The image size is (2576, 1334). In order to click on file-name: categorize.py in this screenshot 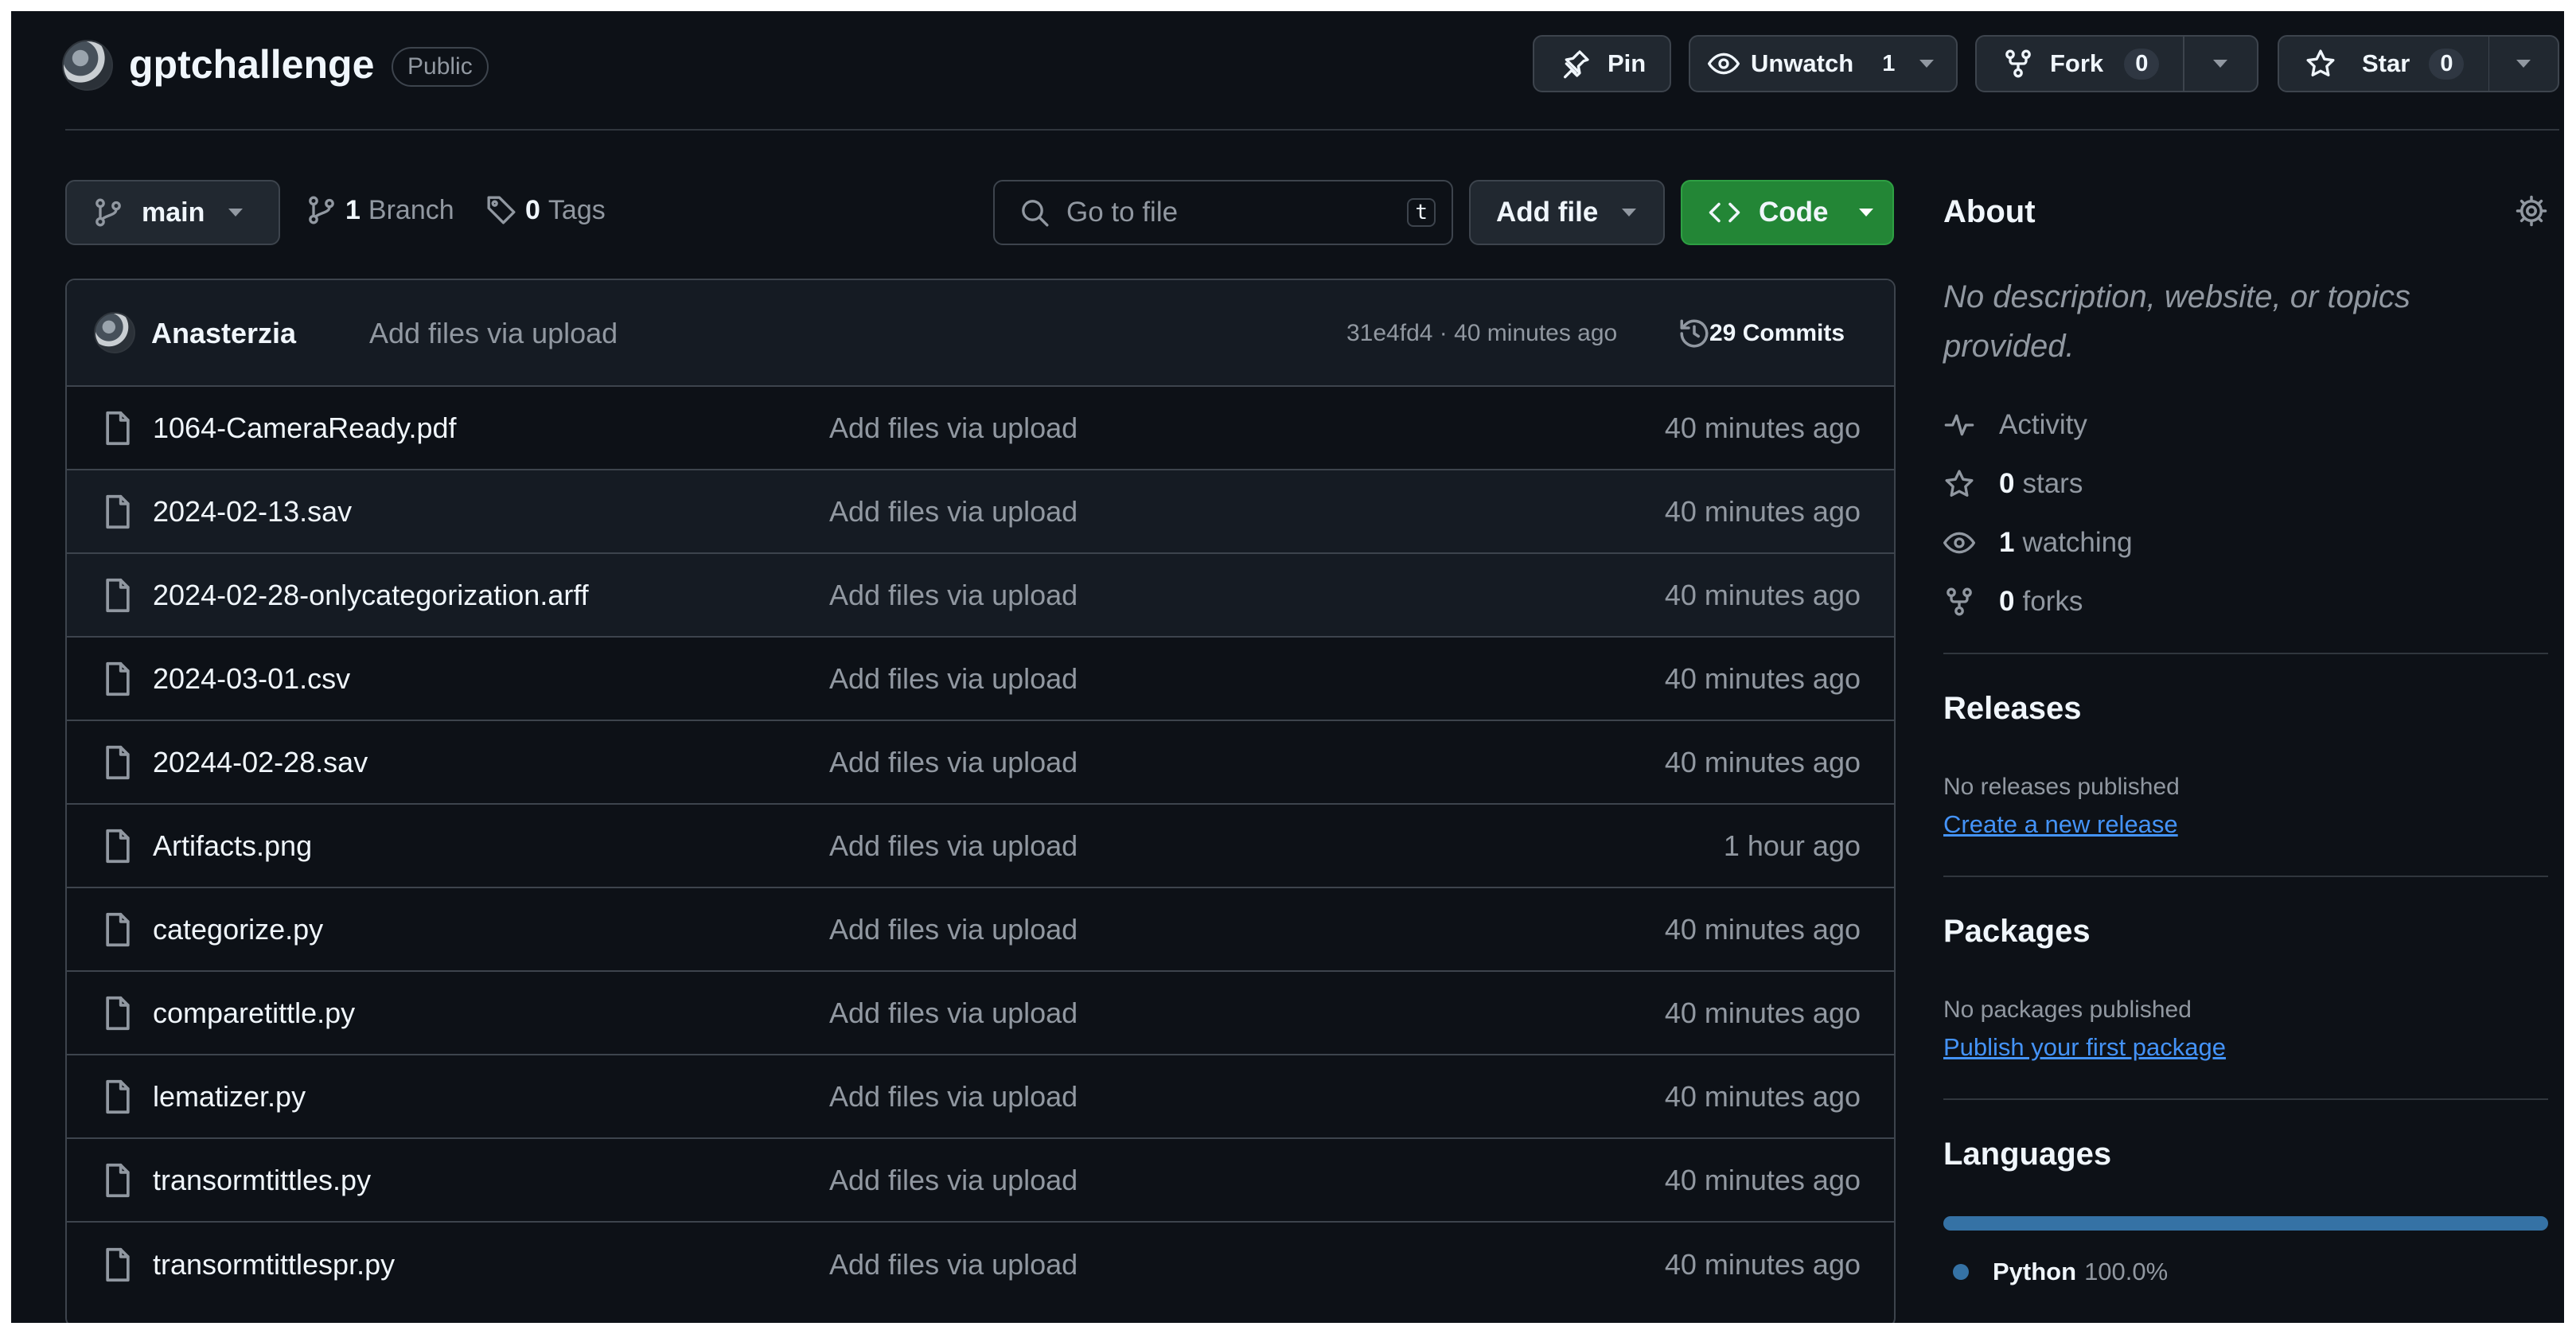, I will do `click(238, 930)`.